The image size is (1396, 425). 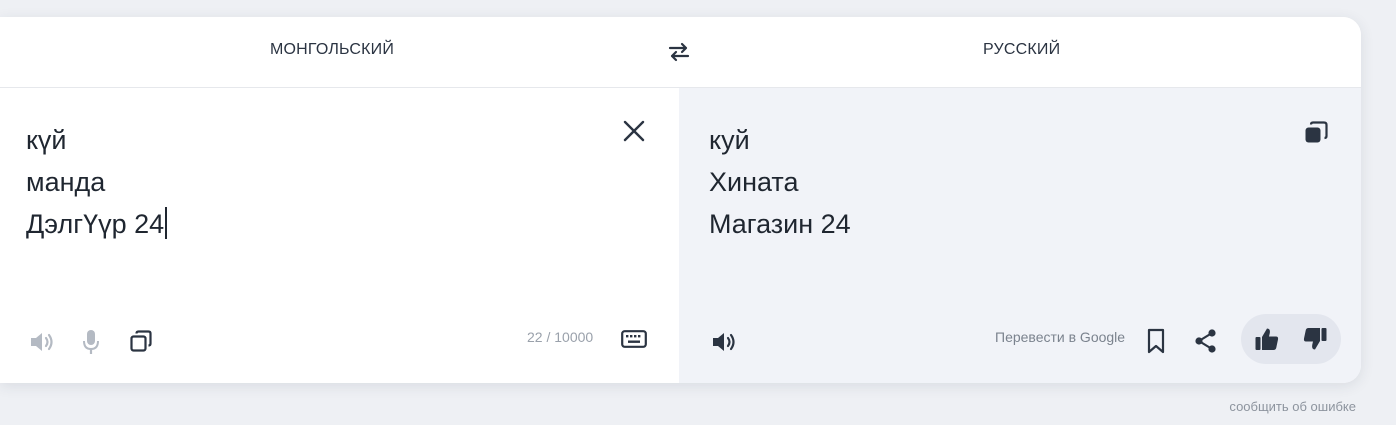 I want to click on swap-arrows-icon, so click(x=679, y=55).